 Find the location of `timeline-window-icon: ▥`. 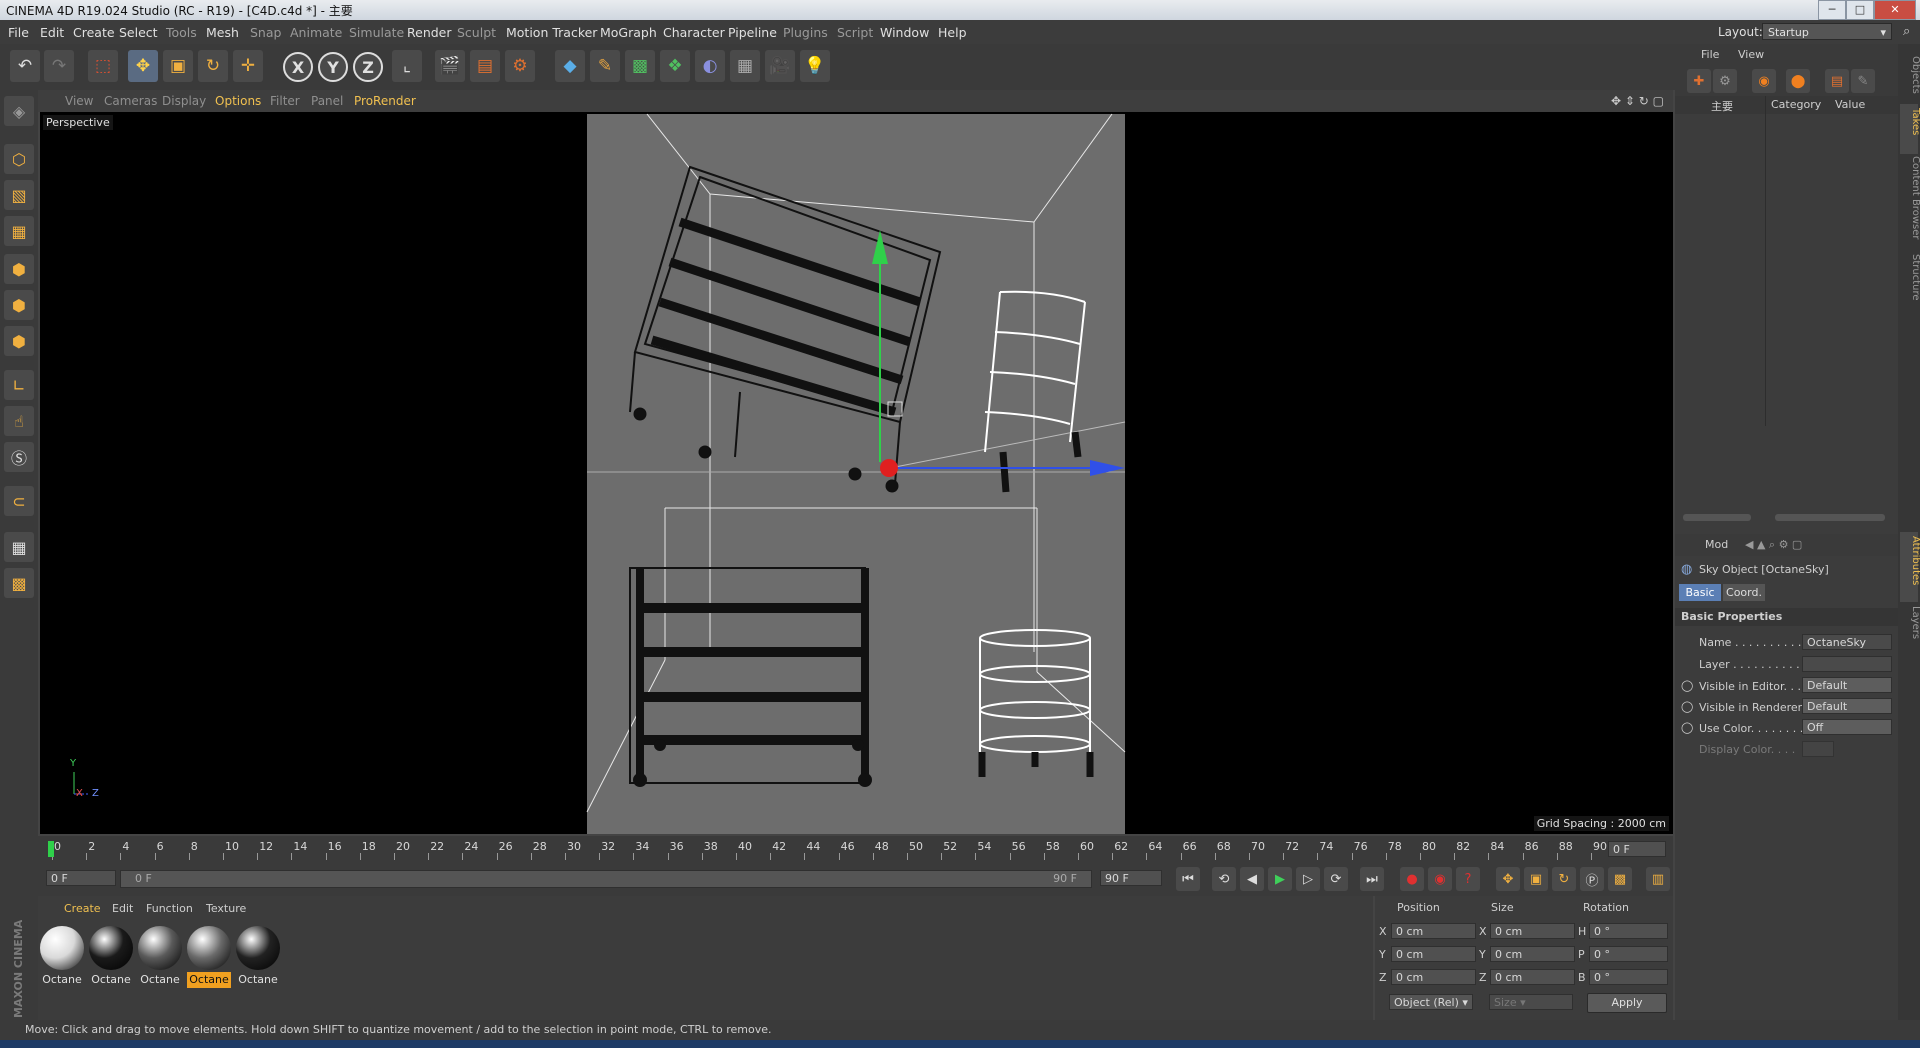

timeline-window-icon: ▥ is located at coordinates (1658, 879).